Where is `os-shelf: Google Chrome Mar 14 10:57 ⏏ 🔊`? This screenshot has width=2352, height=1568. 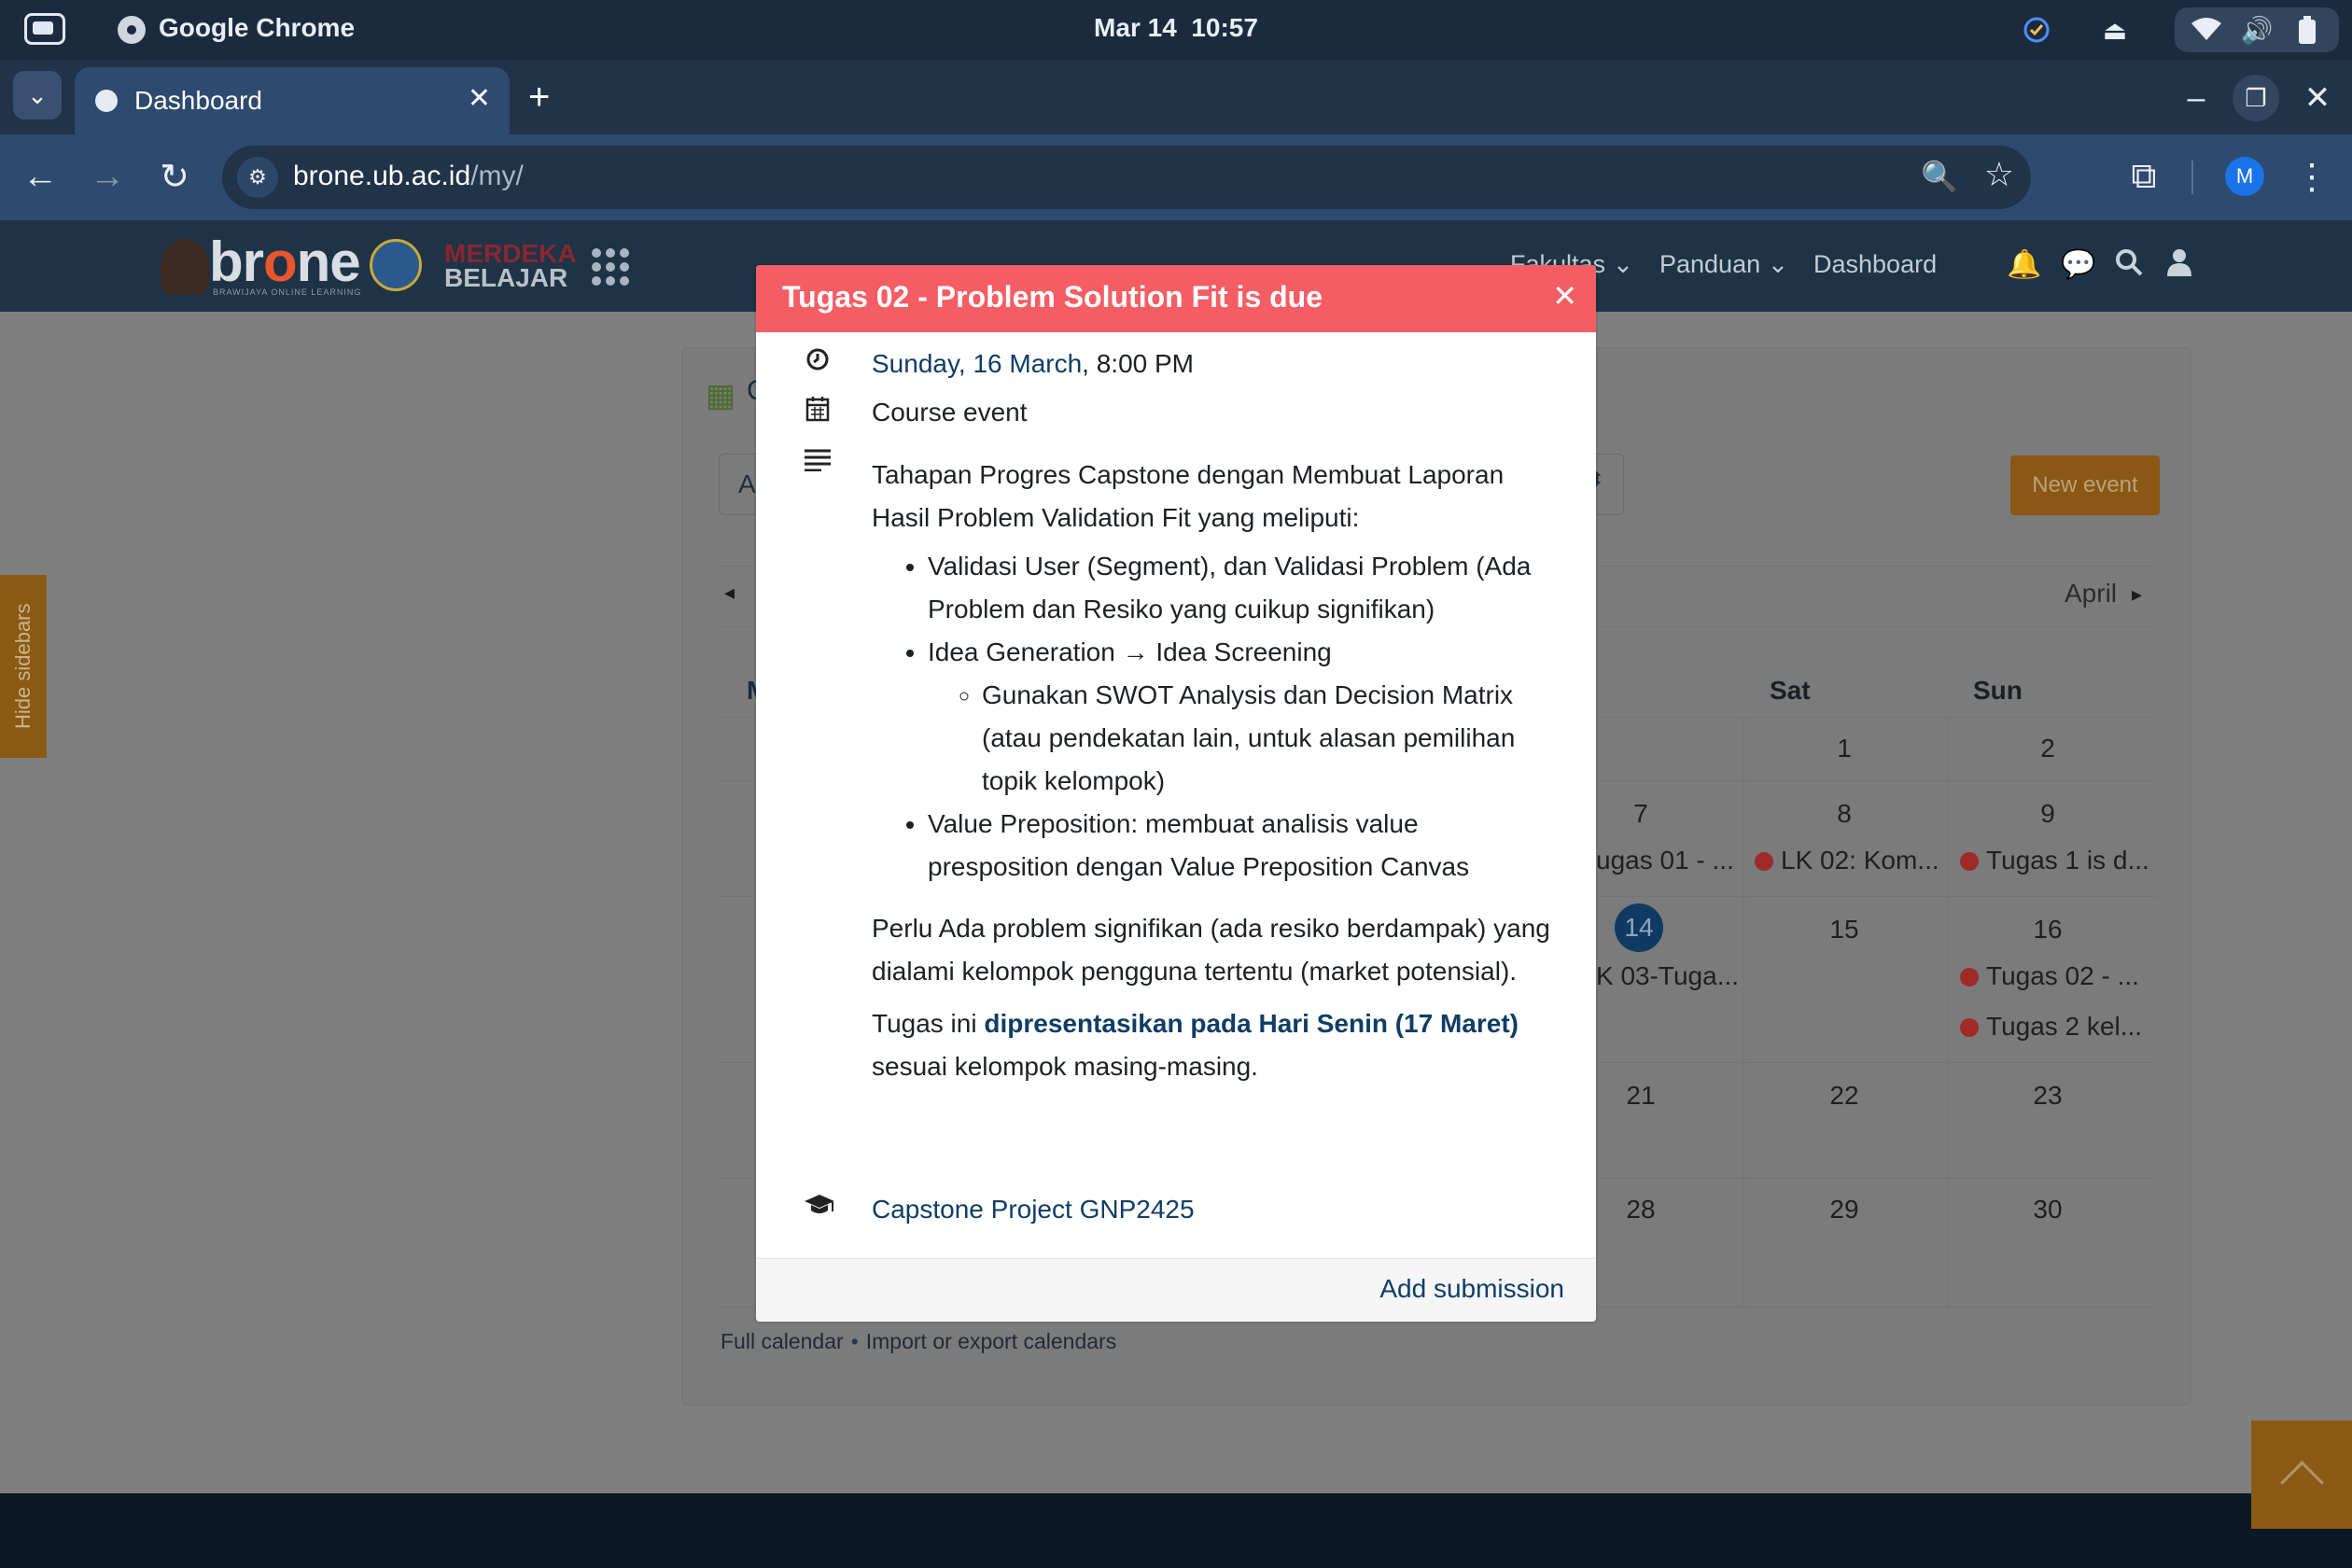
os-shelf: Google Chrome Mar 14 10:57 ⏏ 🔊 is located at coordinates (1176, 30).